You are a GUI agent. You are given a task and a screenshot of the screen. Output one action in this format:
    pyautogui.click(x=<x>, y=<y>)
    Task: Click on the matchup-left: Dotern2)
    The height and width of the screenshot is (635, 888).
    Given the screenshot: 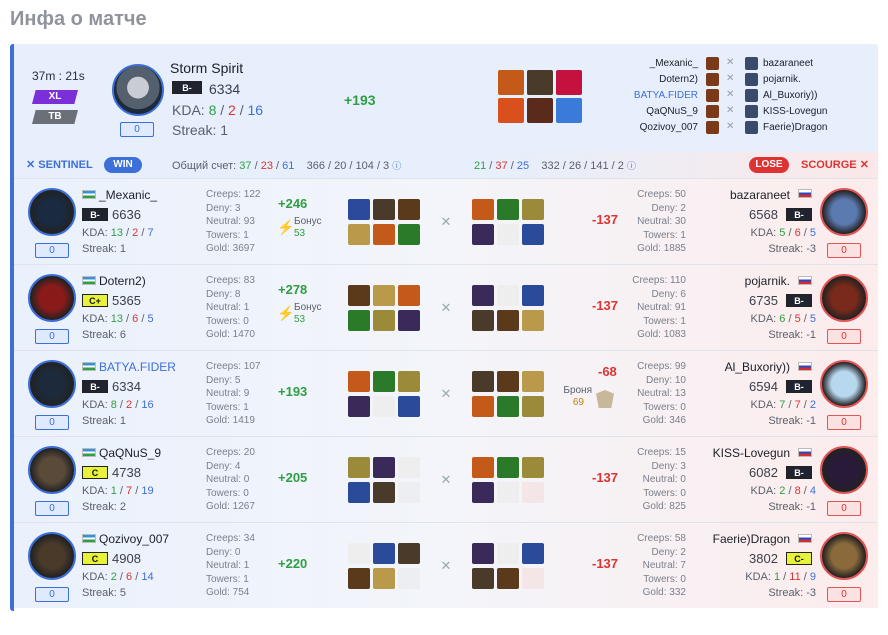 What is the action you would take?
    pyautogui.click(x=678, y=79)
    